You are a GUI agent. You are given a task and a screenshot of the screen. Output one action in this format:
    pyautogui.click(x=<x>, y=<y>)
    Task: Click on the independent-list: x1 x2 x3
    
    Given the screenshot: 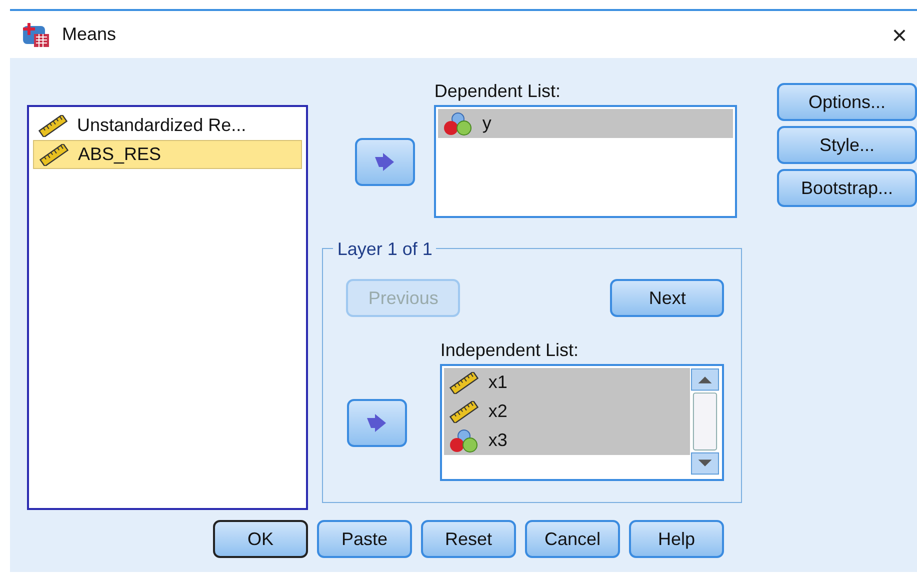 What is the action you would take?
    pyautogui.click(x=582, y=422)
    